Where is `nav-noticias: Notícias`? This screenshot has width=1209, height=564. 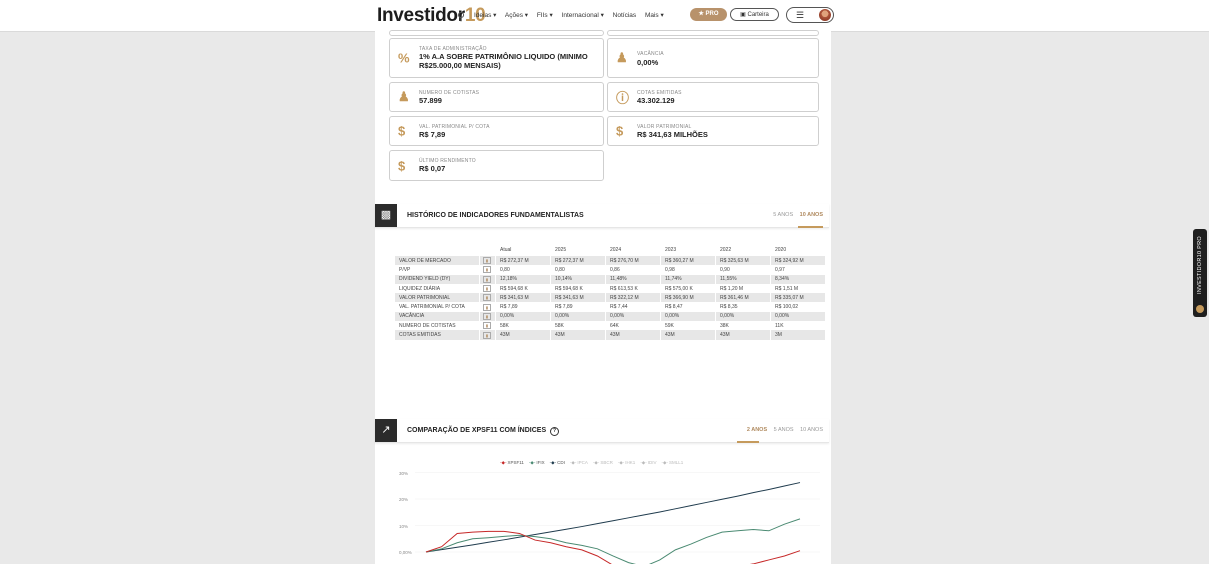 nav-noticias: Notícias is located at coordinates (624, 15).